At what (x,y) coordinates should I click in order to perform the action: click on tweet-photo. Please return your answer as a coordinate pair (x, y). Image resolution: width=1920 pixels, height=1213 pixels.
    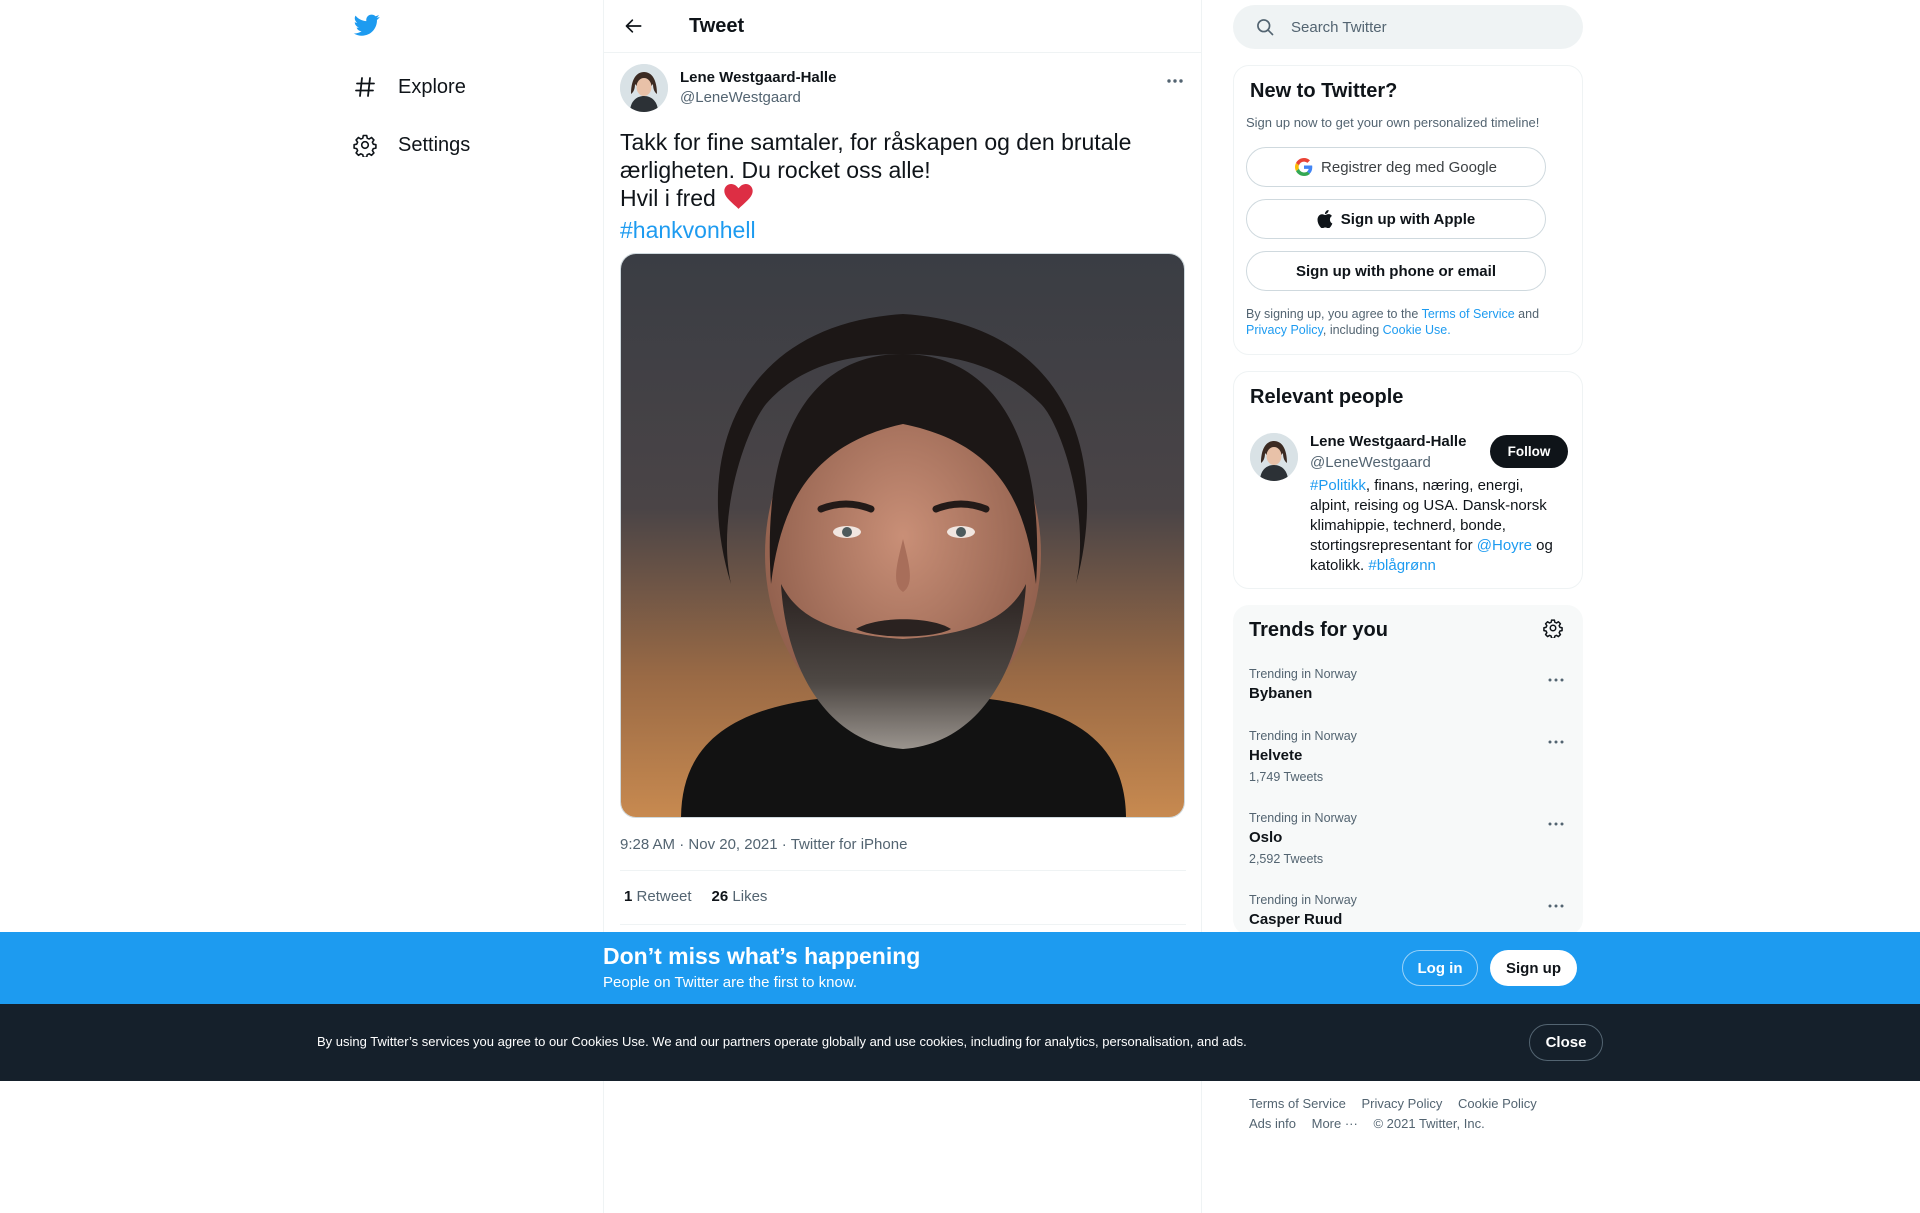
    Looking at the image, I should click on (902, 535).